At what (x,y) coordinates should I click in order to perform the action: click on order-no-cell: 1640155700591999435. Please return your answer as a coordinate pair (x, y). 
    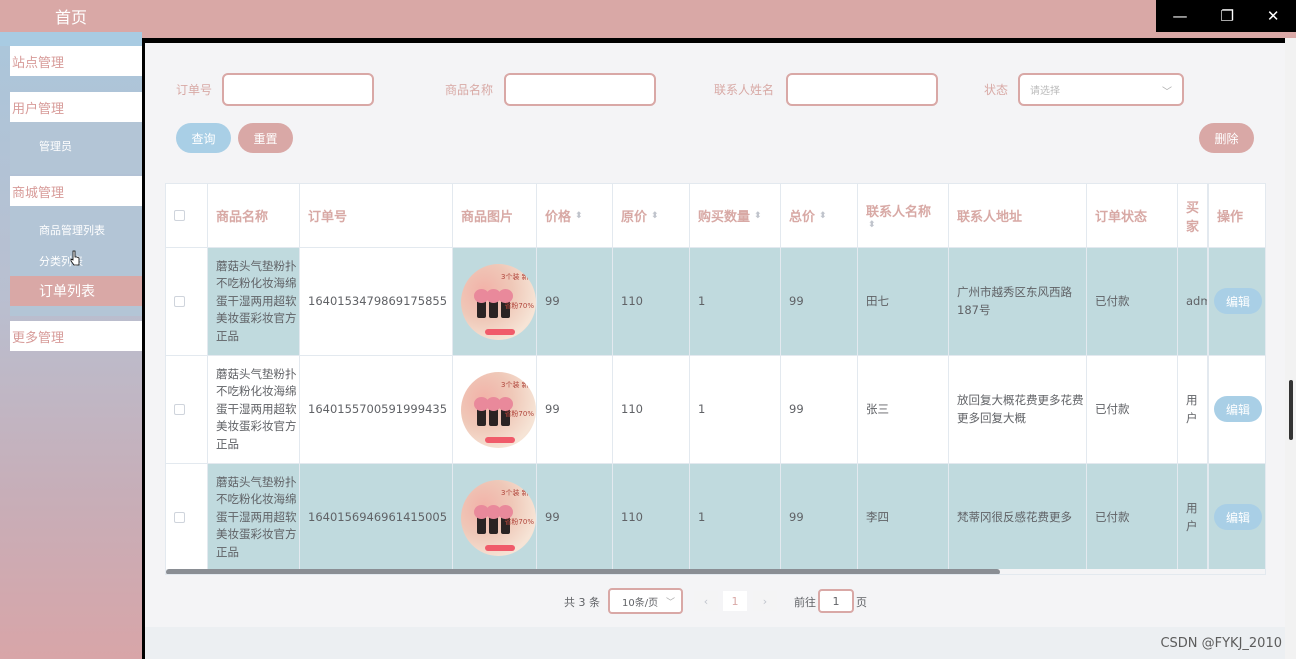
    Looking at the image, I should click on (376, 409).